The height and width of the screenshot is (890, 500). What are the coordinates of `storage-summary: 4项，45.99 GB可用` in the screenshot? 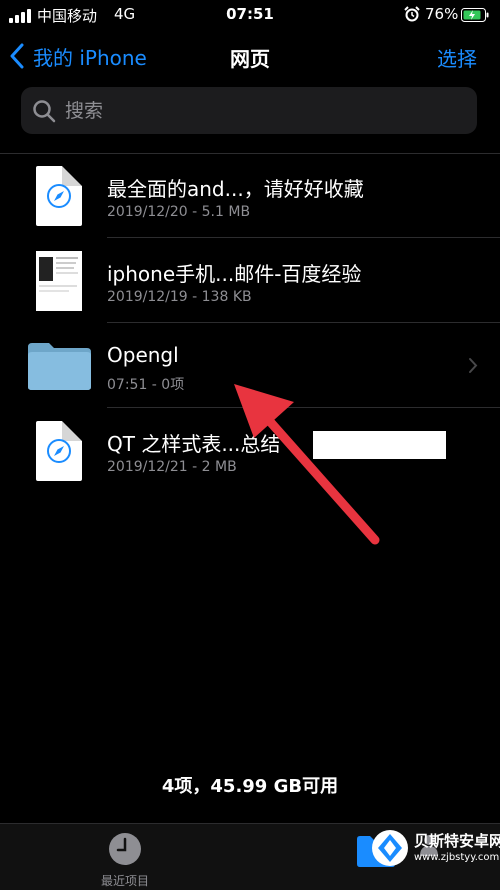 It's located at (250, 786).